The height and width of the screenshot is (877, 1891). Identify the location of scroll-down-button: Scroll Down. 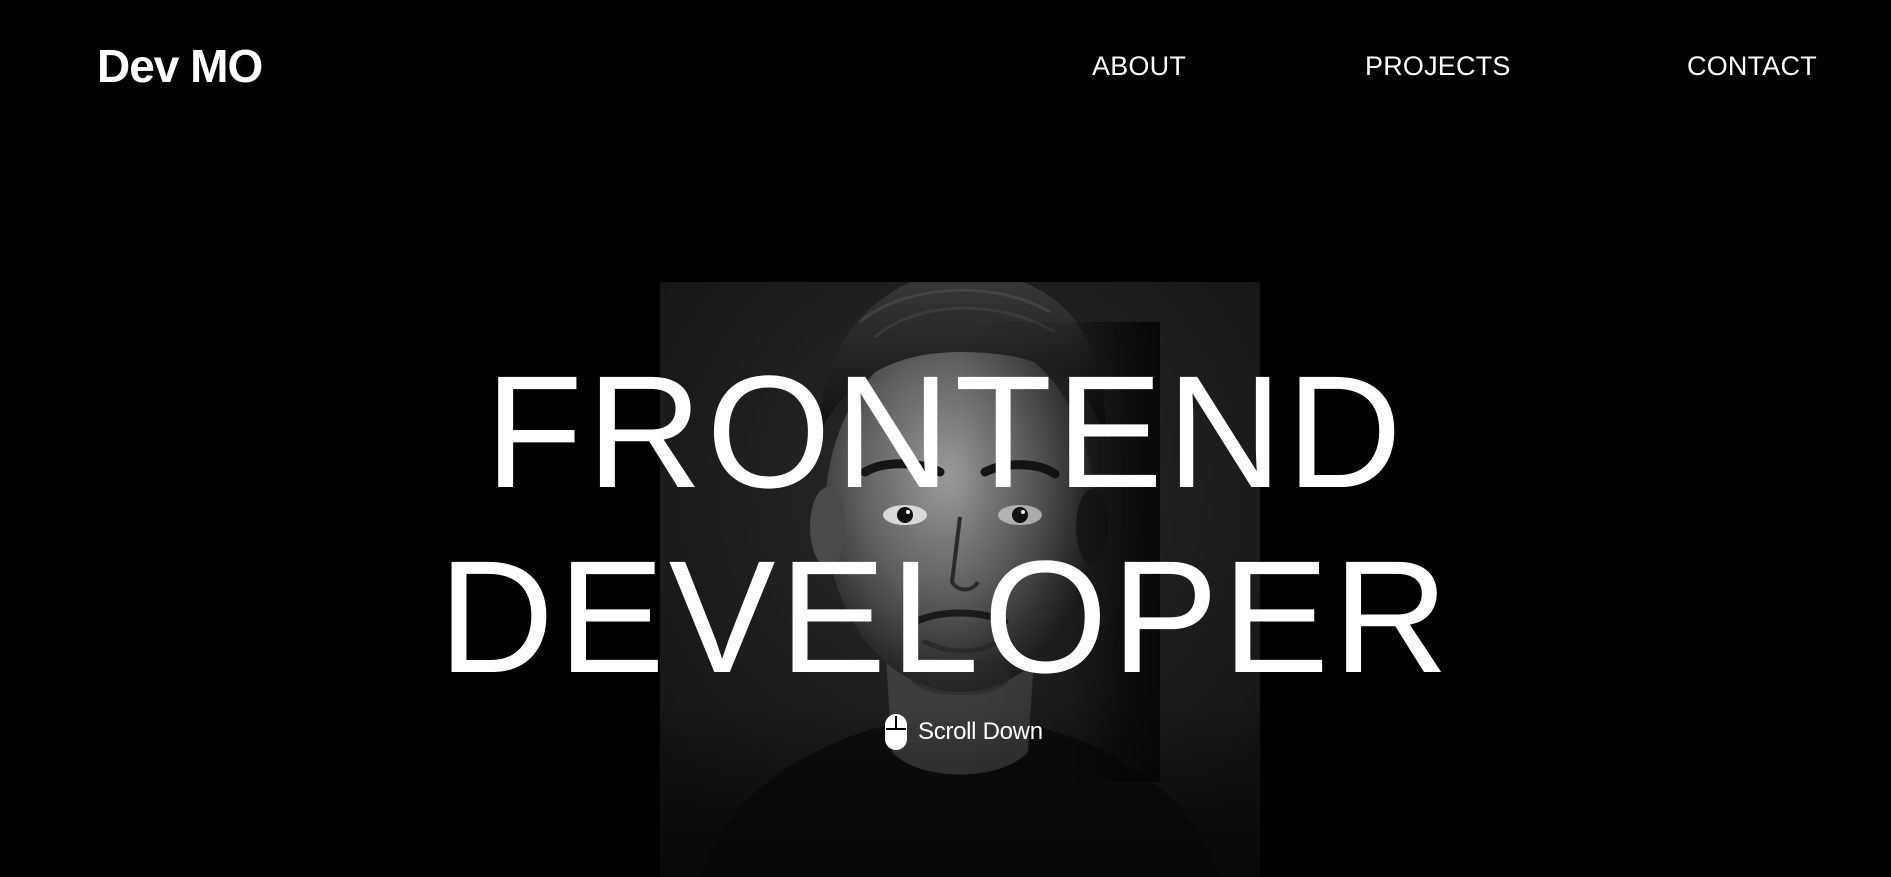
(963, 732).